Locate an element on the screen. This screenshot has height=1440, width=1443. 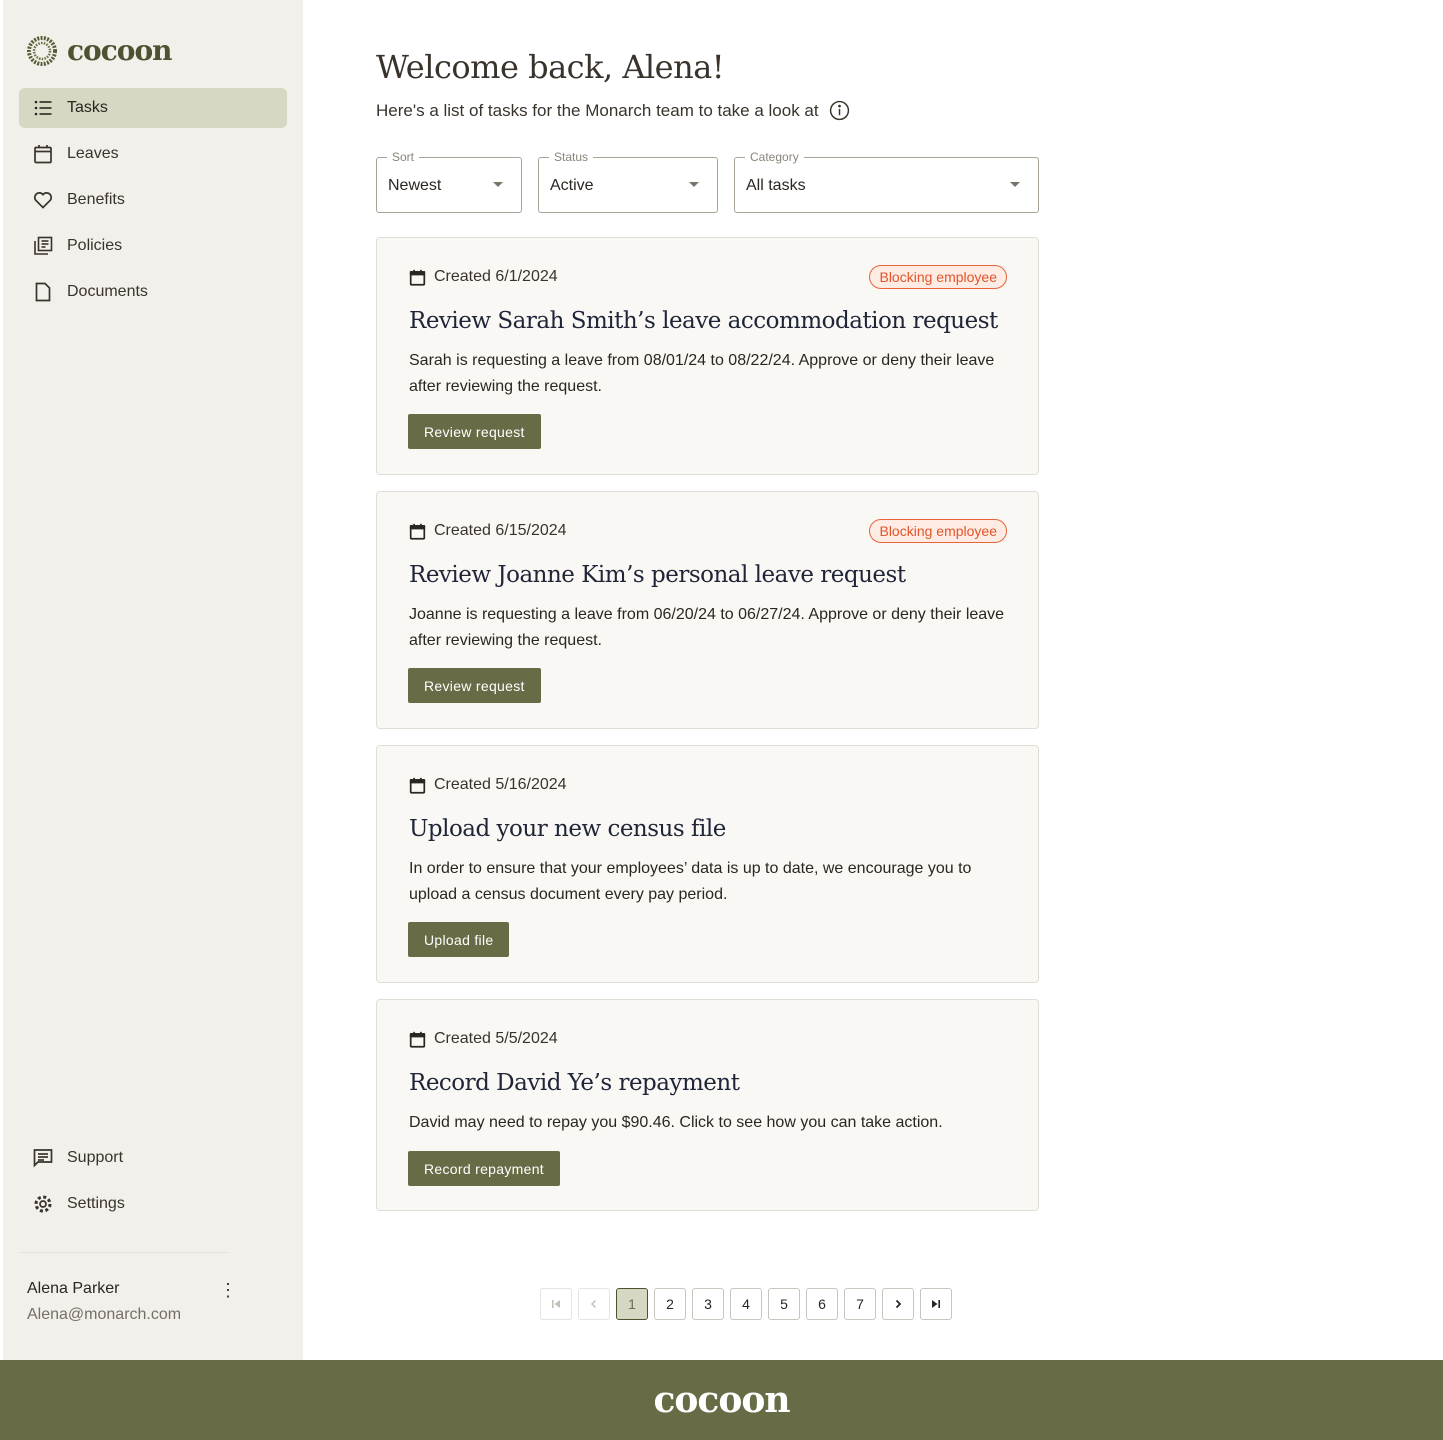
sort-label: Sort is located at coordinates (403, 157).